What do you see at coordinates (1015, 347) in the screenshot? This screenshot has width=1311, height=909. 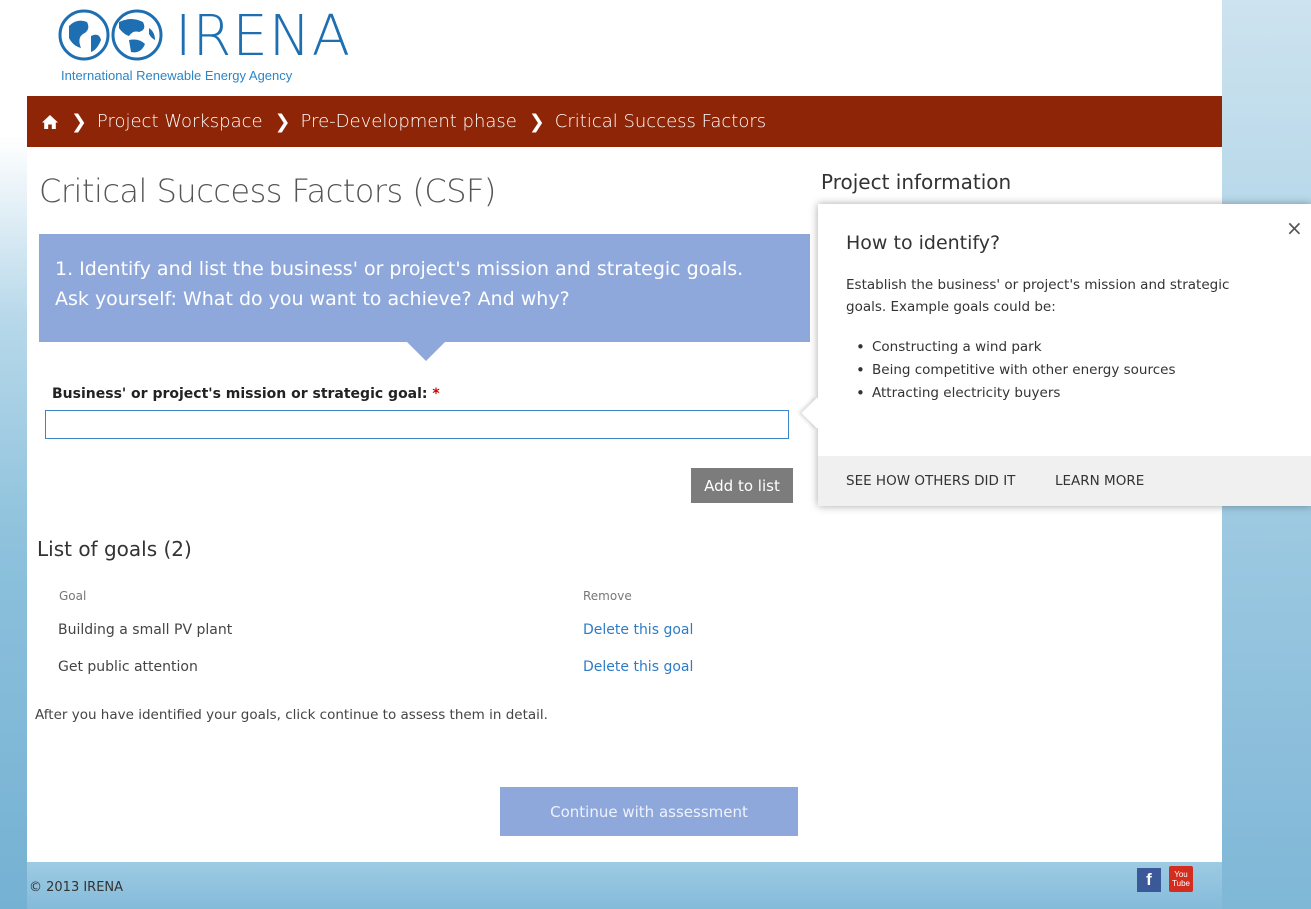 I see `list-item: Constructing a wind park` at bounding box center [1015, 347].